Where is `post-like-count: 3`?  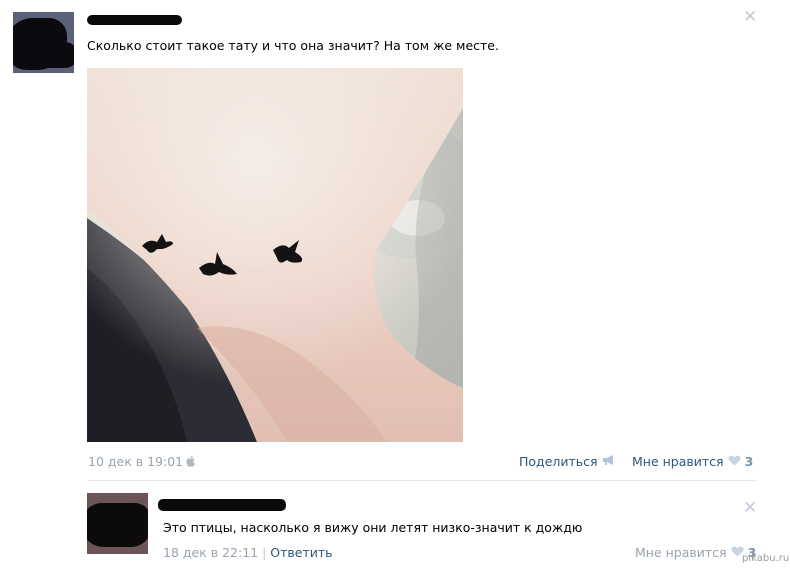 post-like-count: 3 is located at coordinates (749, 461).